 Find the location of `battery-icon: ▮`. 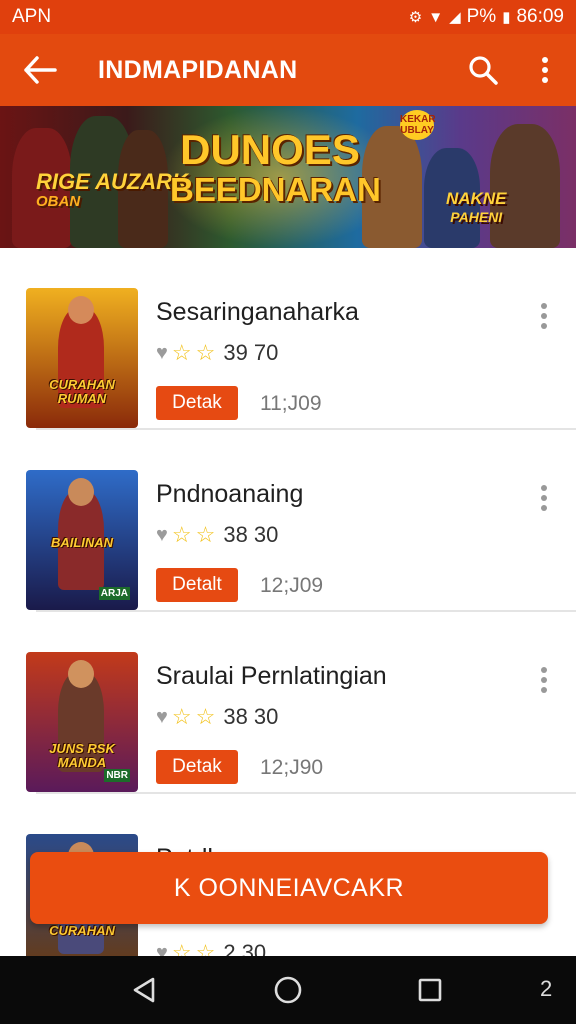

battery-icon: ▮ is located at coordinates (506, 17).